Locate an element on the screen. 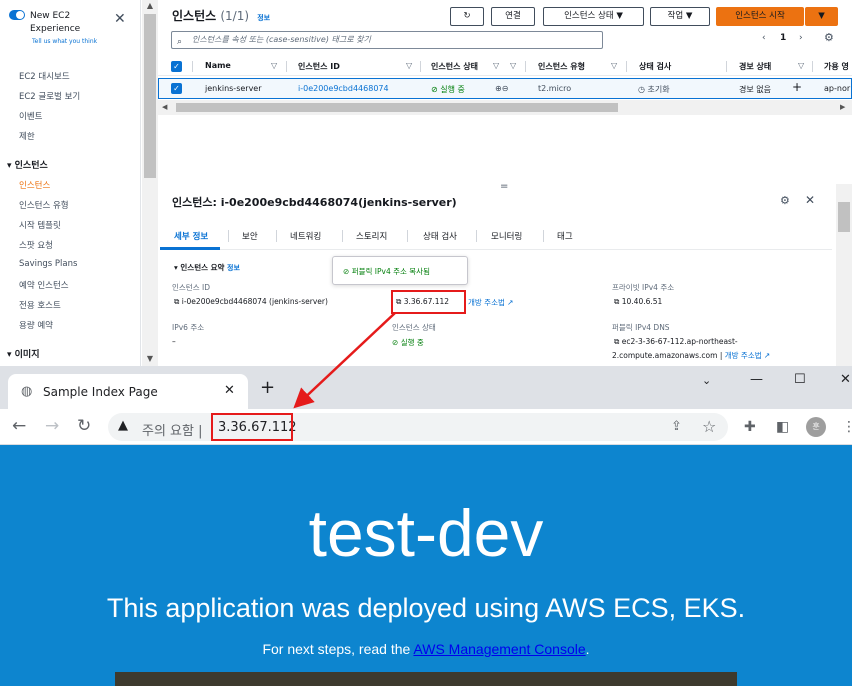 The image size is (852, 686). warning-icon: ▲ is located at coordinates (123, 425).